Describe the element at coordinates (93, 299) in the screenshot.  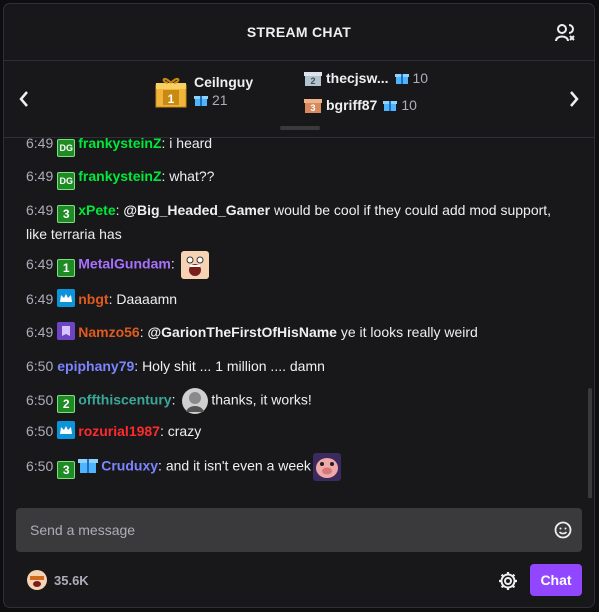
I see `username: nbgt` at that location.